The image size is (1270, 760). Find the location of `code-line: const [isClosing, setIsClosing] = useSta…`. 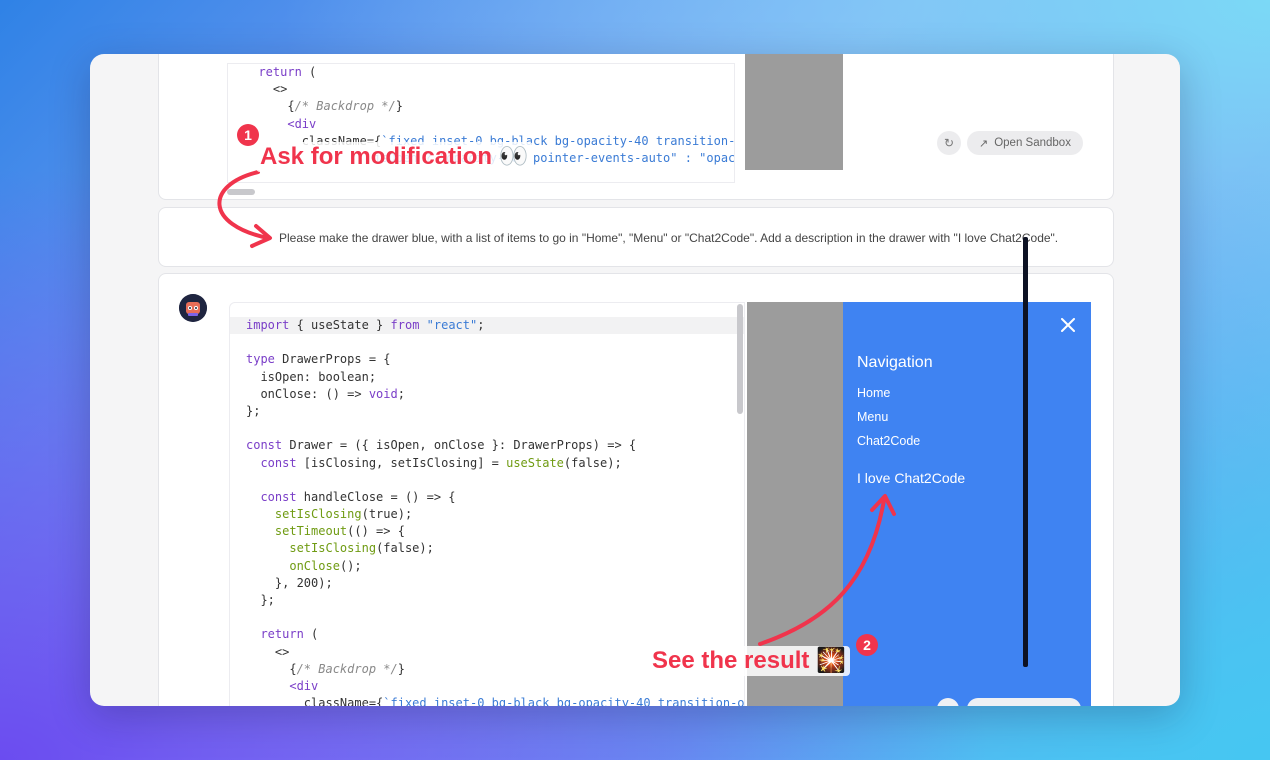

code-line: const [isClosing, setIsClosing] = useSta… is located at coordinates (487, 463).